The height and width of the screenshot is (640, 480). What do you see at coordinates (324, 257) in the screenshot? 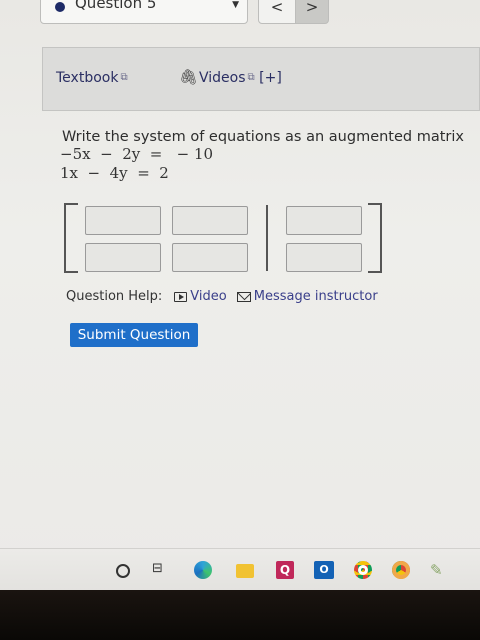
I see `matrix-cell-r2c3` at bounding box center [324, 257].